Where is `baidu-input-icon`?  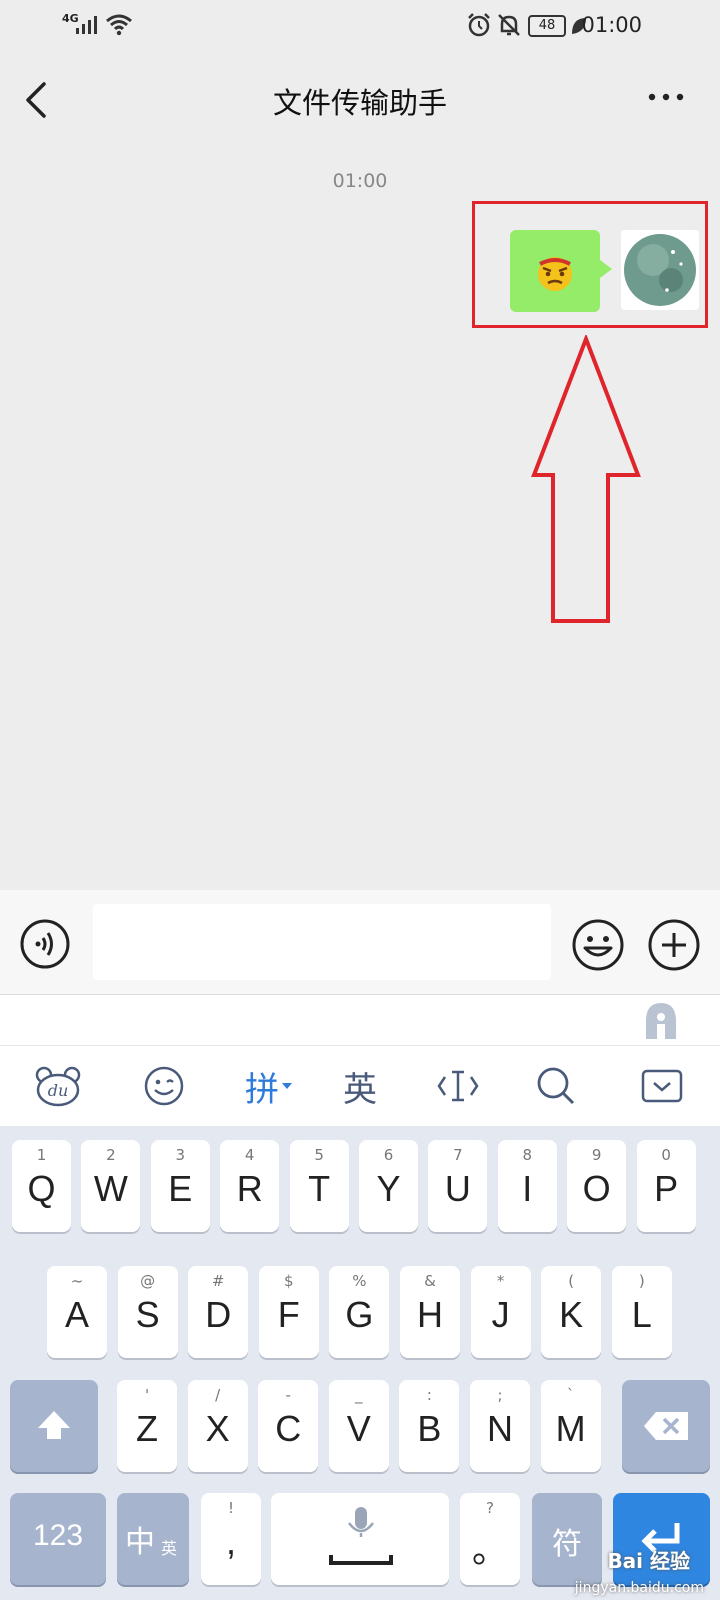
baidu-input-icon is located at coordinates (661, 1020).